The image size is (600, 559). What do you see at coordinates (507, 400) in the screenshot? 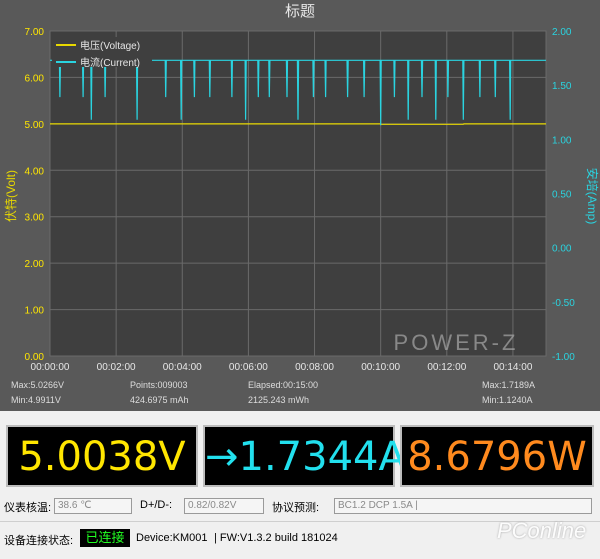
I see `stat-min-current: Min:1.1240A` at bounding box center [507, 400].